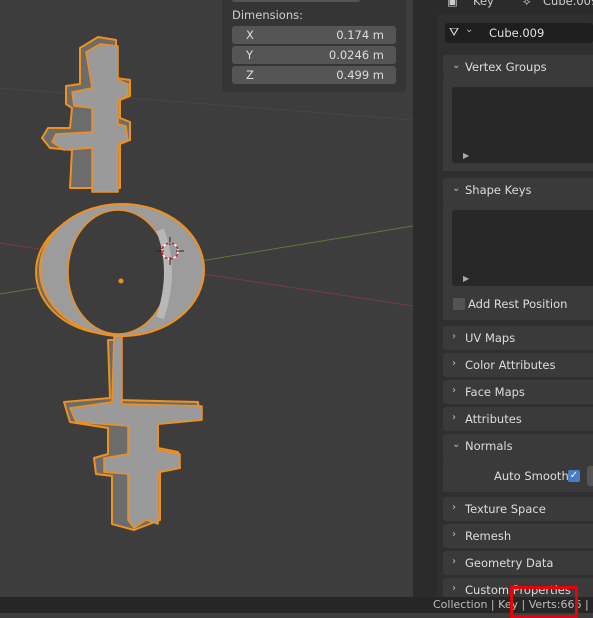 The height and width of the screenshot is (618, 593). What do you see at coordinates (459, 304) in the screenshot?
I see `add-rest-position-checkbox` at bounding box center [459, 304].